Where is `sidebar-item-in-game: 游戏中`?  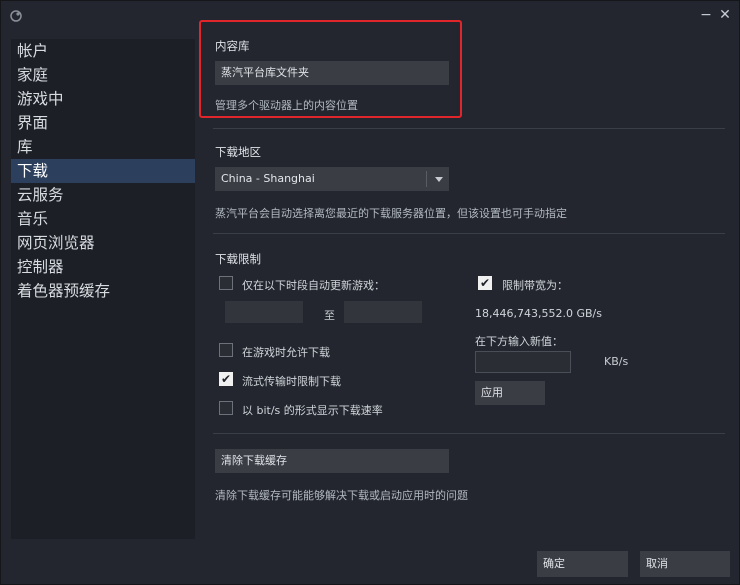
sidebar-item-in-game: 游戏中 is located at coordinates (103, 99).